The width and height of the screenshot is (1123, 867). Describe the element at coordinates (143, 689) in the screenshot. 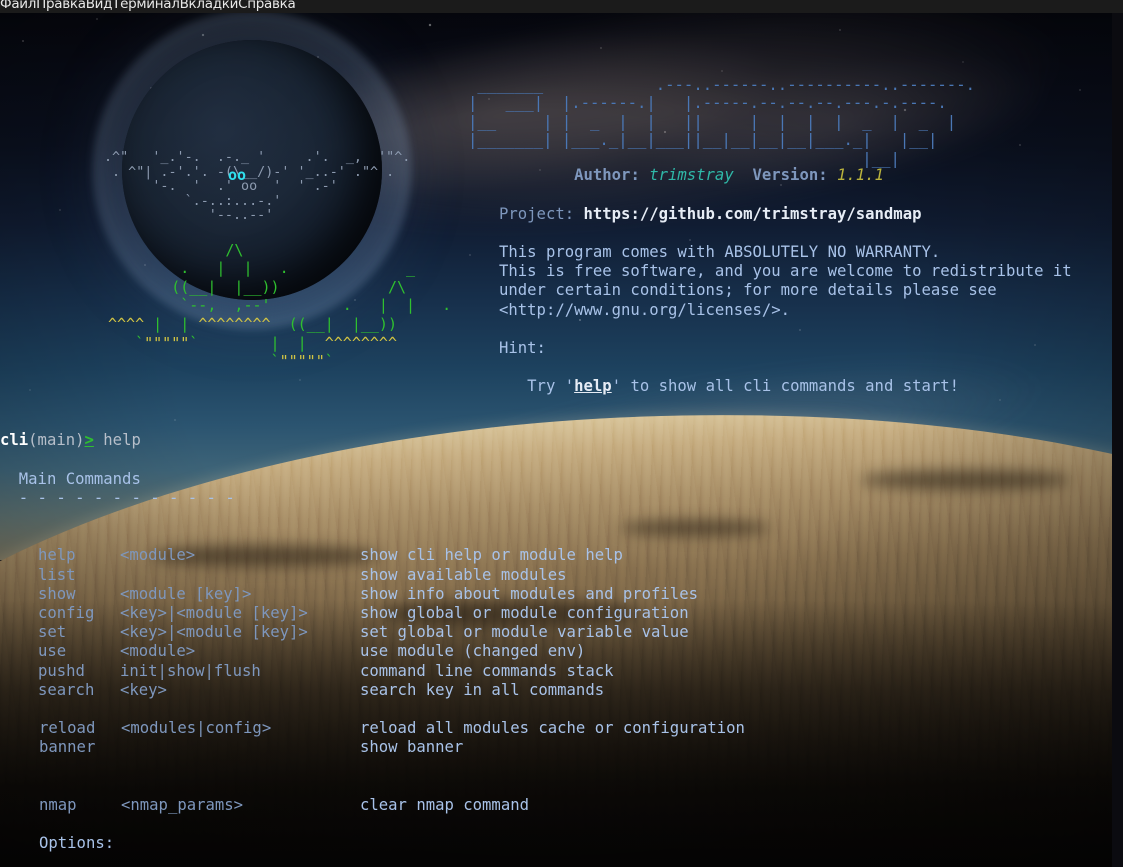

I see `command-args: <key>` at that location.